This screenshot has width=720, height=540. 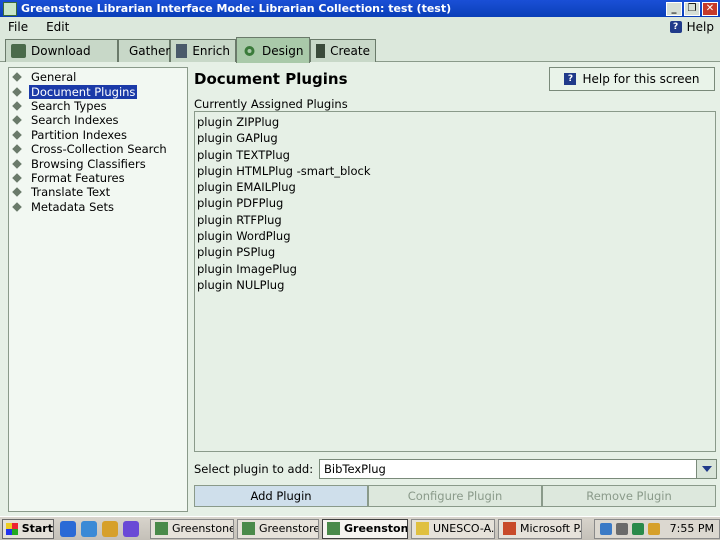 I want to click on gear-icon, so click(x=249, y=51).